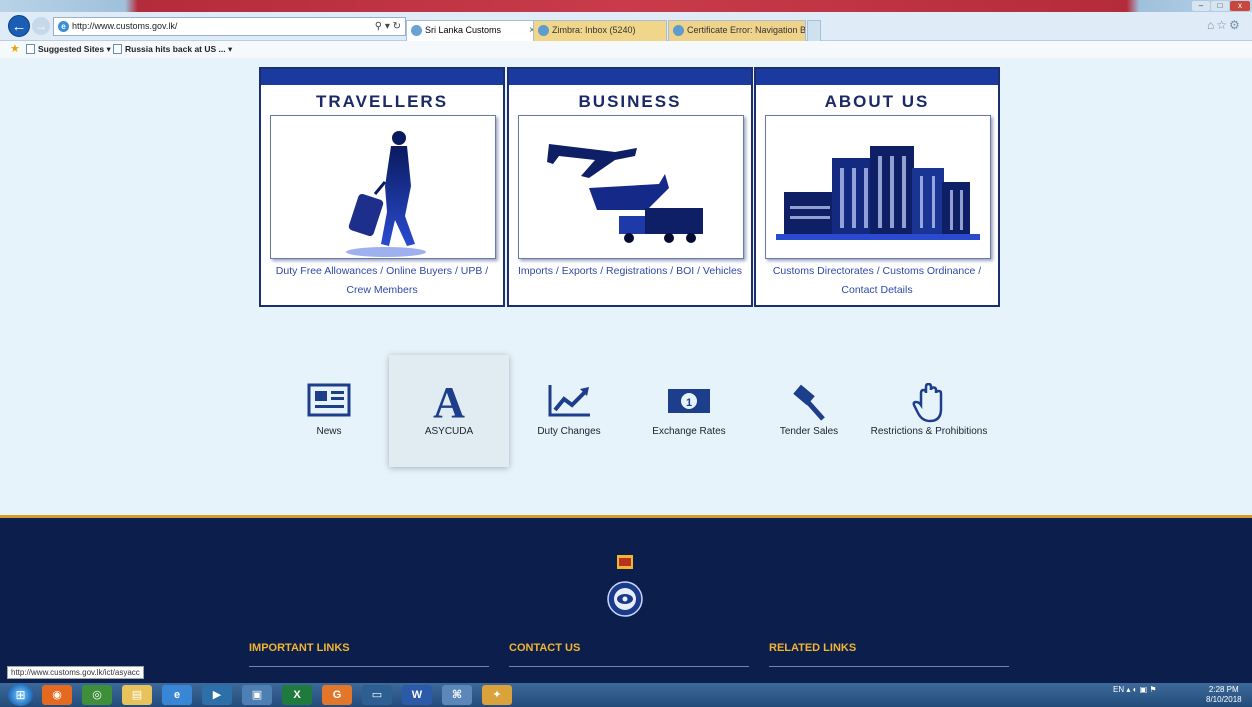 The height and width of the screenshot is (707, 1252). Describe the element at coordinates (929, 389) in the screenshot. I see `hand-icon` at that location.